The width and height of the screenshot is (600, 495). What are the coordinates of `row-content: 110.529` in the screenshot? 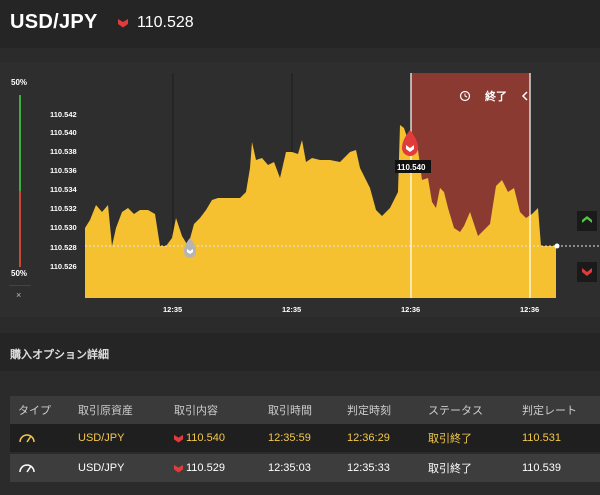 It's located at (199, 468).